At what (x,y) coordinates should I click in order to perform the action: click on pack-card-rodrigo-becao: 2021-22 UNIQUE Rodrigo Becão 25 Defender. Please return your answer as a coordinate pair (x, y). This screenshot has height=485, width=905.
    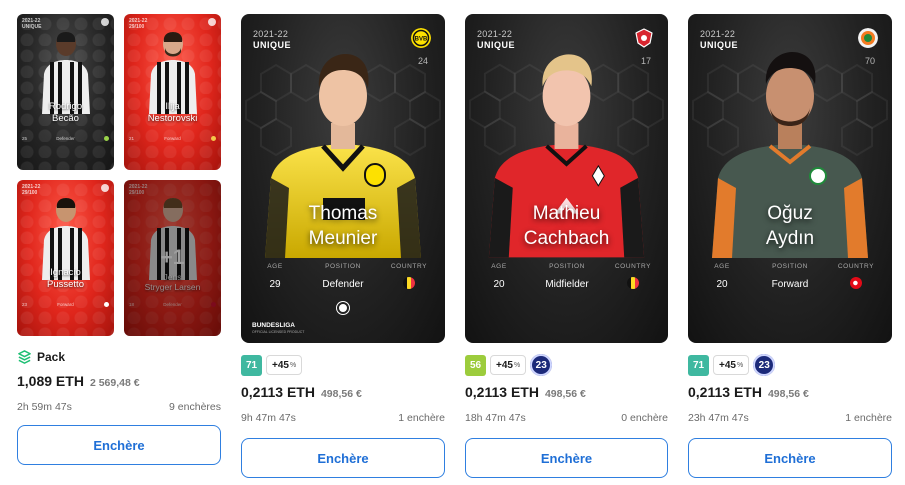
    Looking at the image, I should click on (65, 92).